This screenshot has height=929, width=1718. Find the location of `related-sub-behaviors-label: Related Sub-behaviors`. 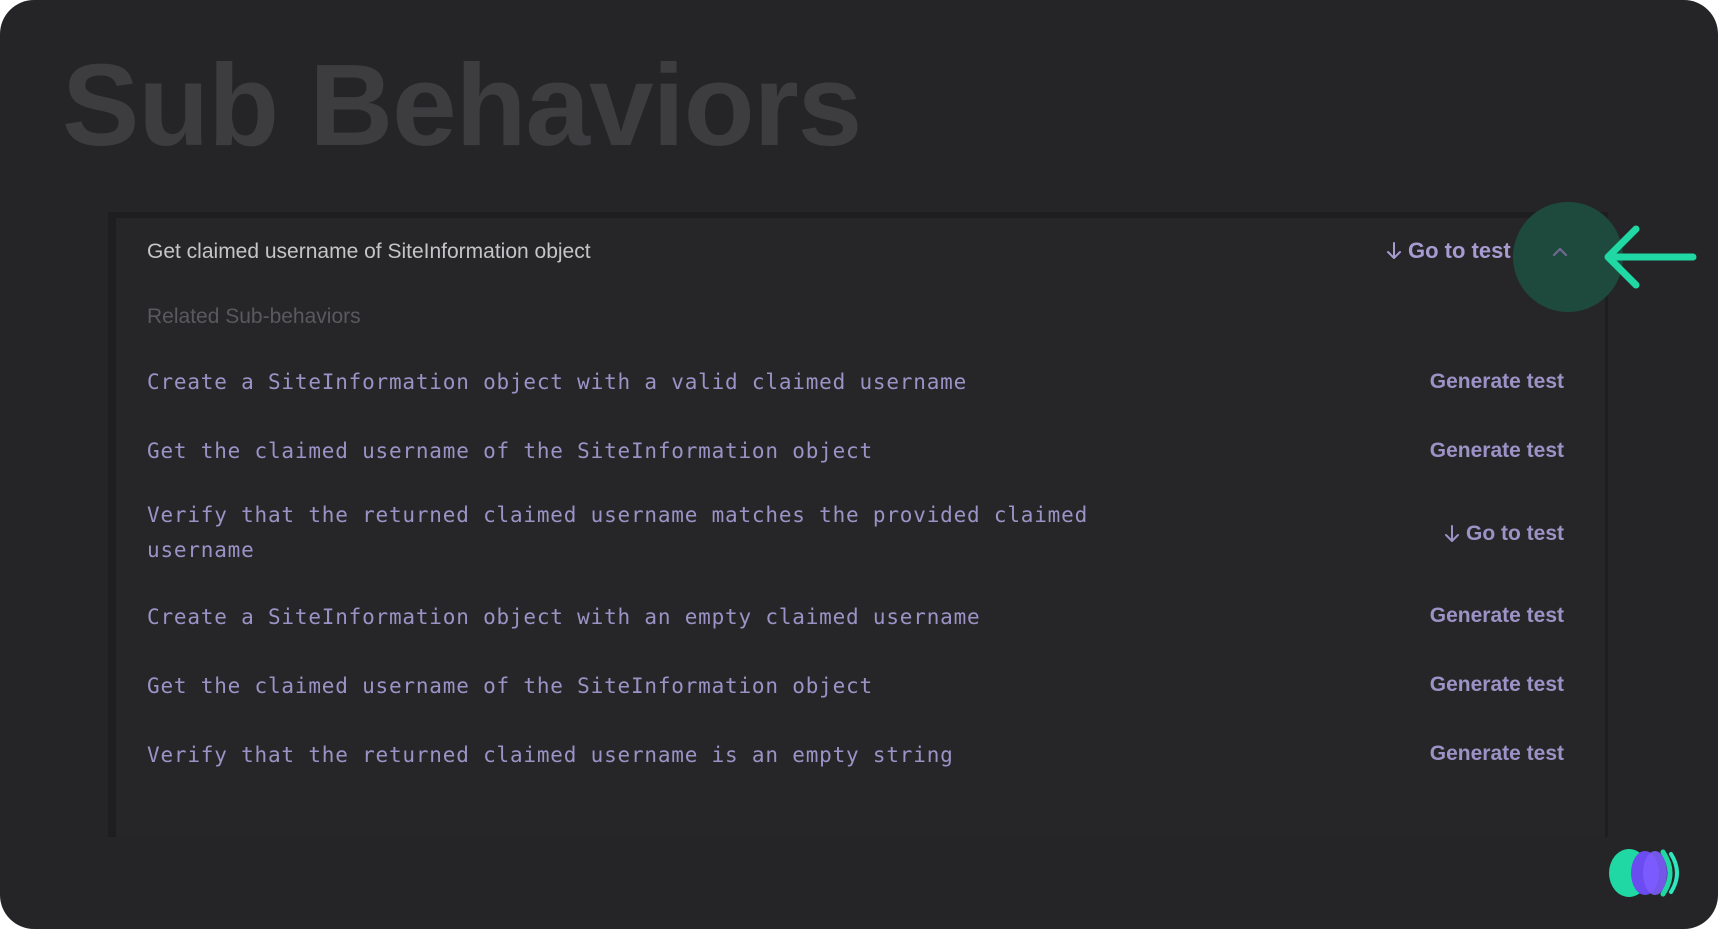

related-sub-behaviors-label: Related Sub-behaviors is located at coordinates (254, 316).